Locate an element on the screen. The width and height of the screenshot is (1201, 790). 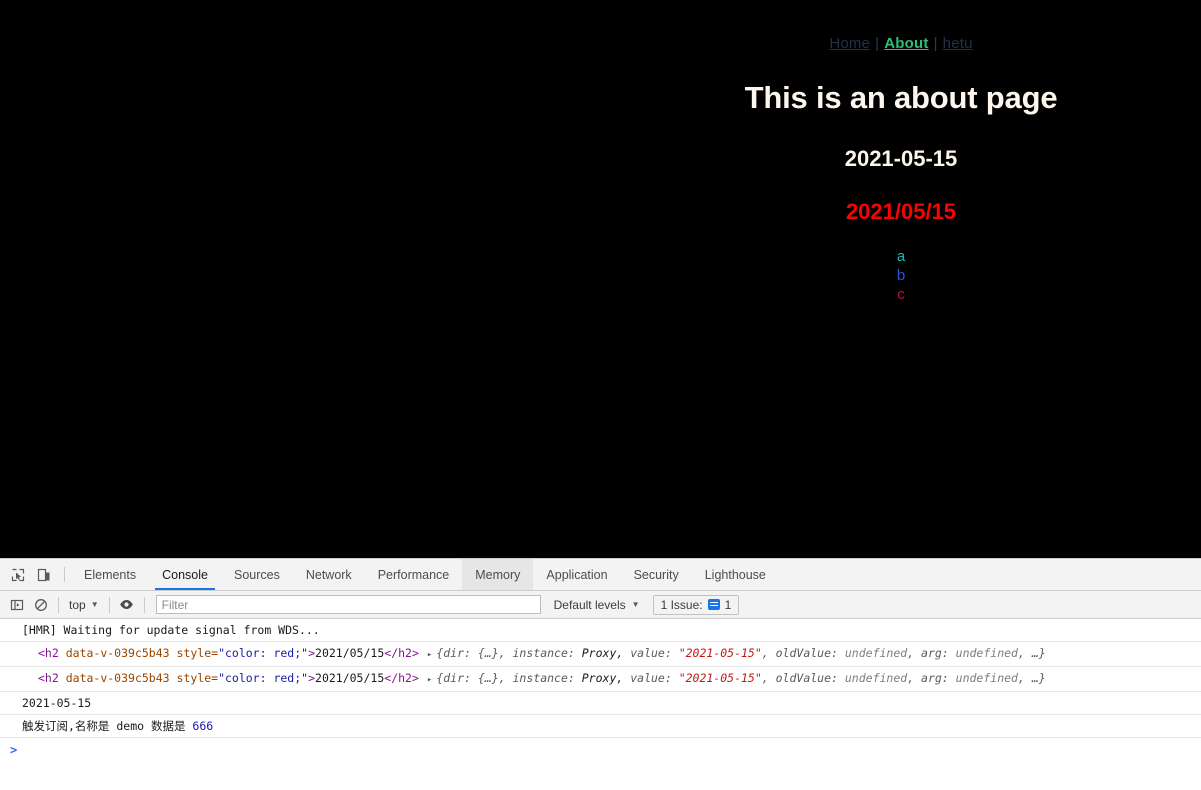
tab-console: Console is located at coordinates (185, 574).